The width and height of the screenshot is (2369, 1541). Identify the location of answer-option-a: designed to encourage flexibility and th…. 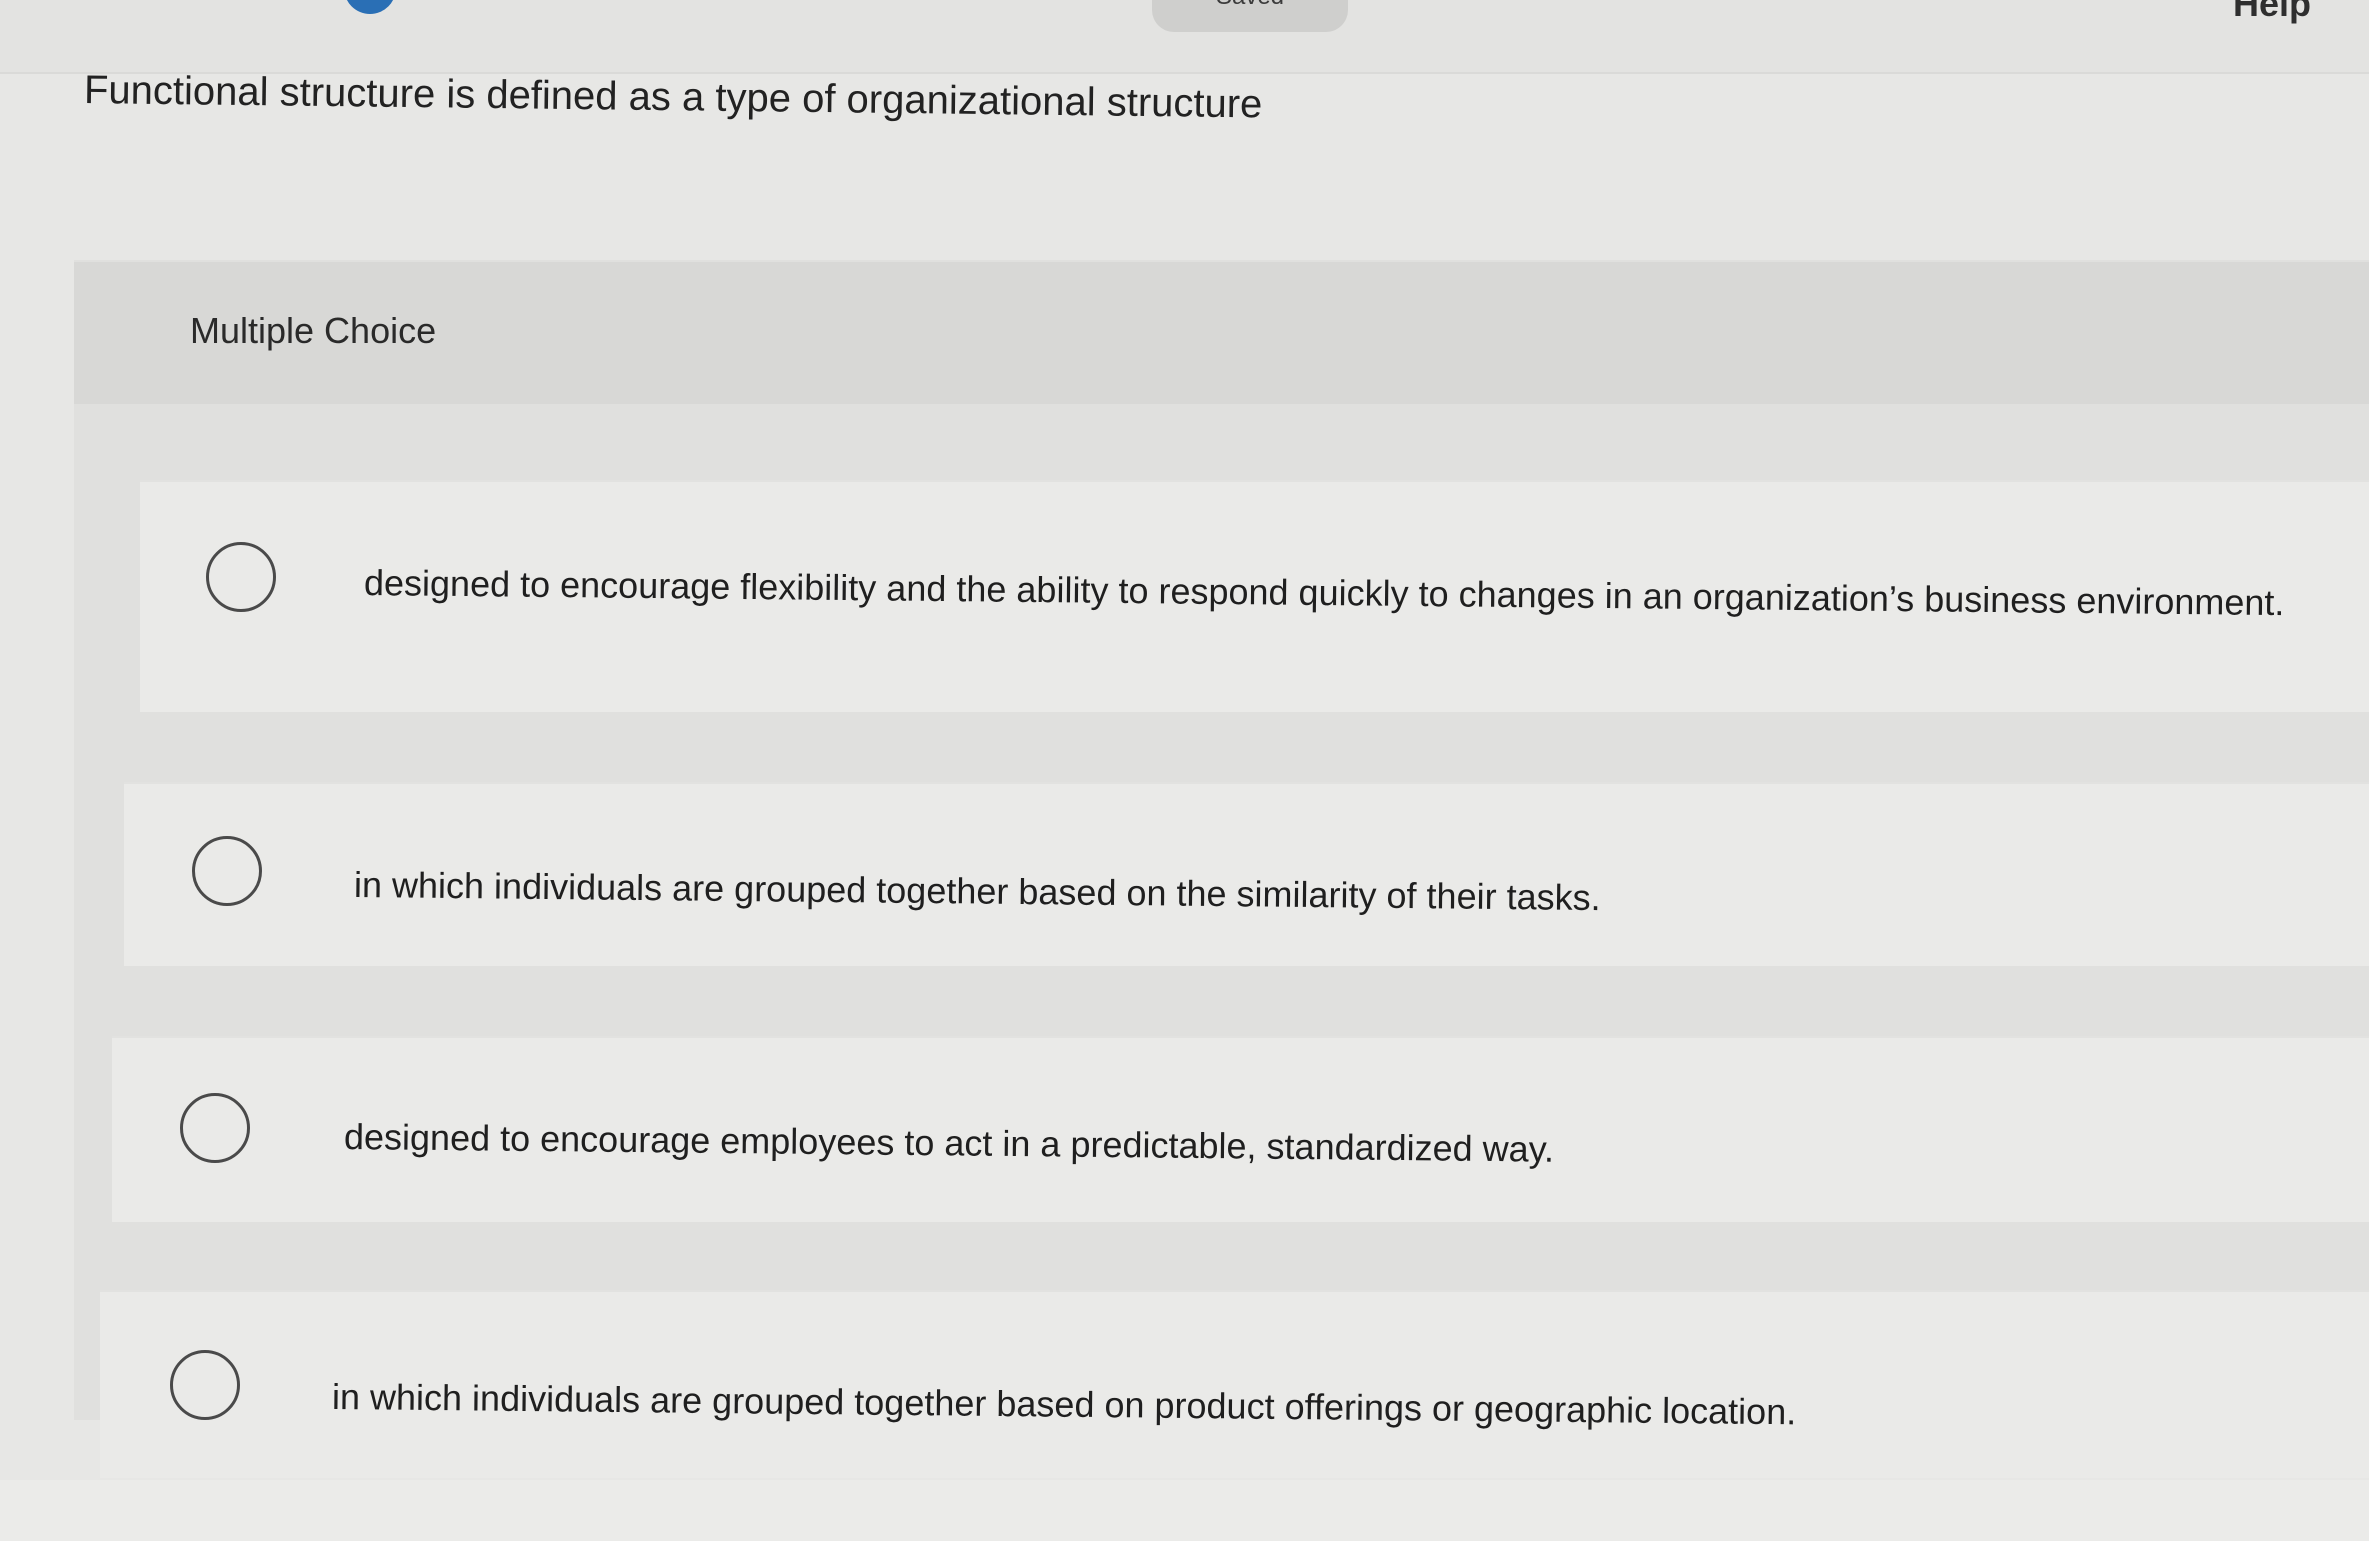
(1254, 596).